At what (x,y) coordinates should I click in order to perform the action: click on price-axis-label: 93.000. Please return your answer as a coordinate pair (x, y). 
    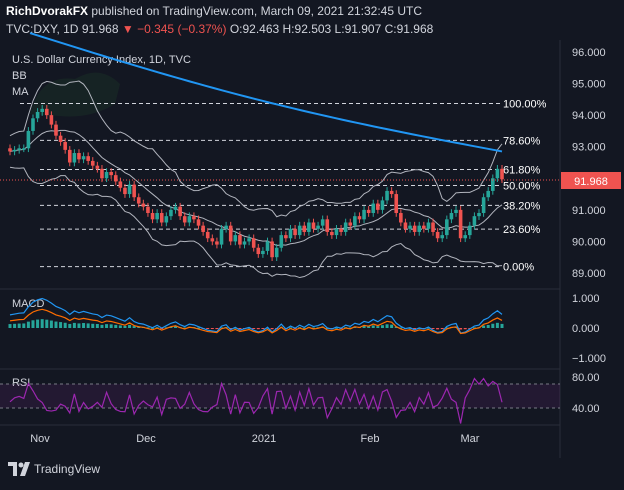
    Looking at the image, I should click on (589, 148).